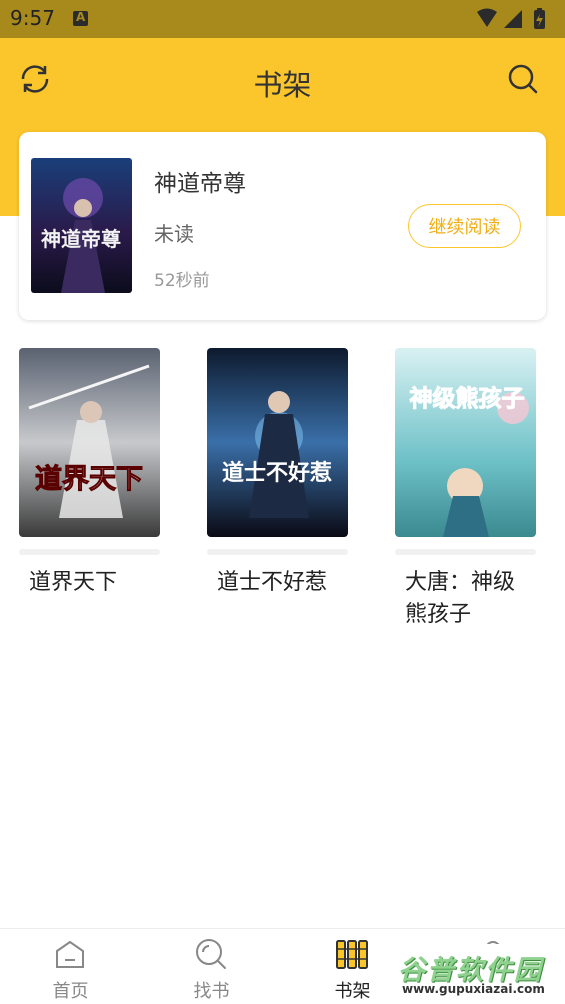 The width and height of the screenshot is (565, 1004). I want to click on status-bar: 9:57, so click(282, 19).